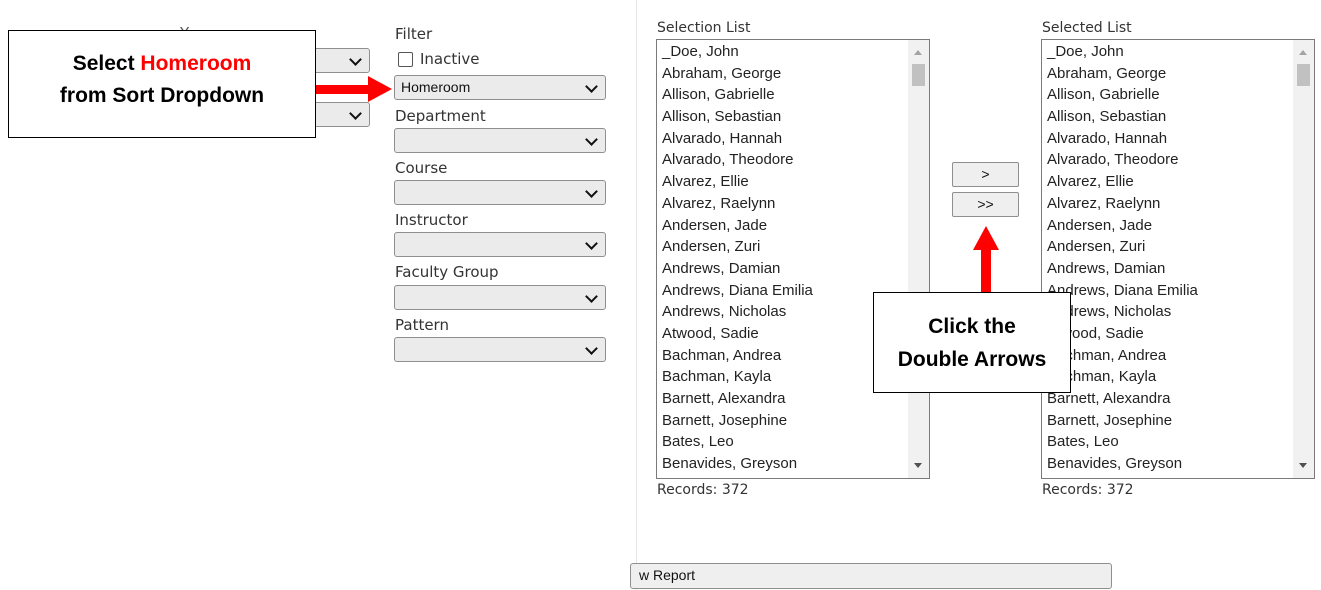  What do you see at coordinates (422, 325) in the screenshot?
I see `pattern-label: Pattern` at bounding box center [422, 325].